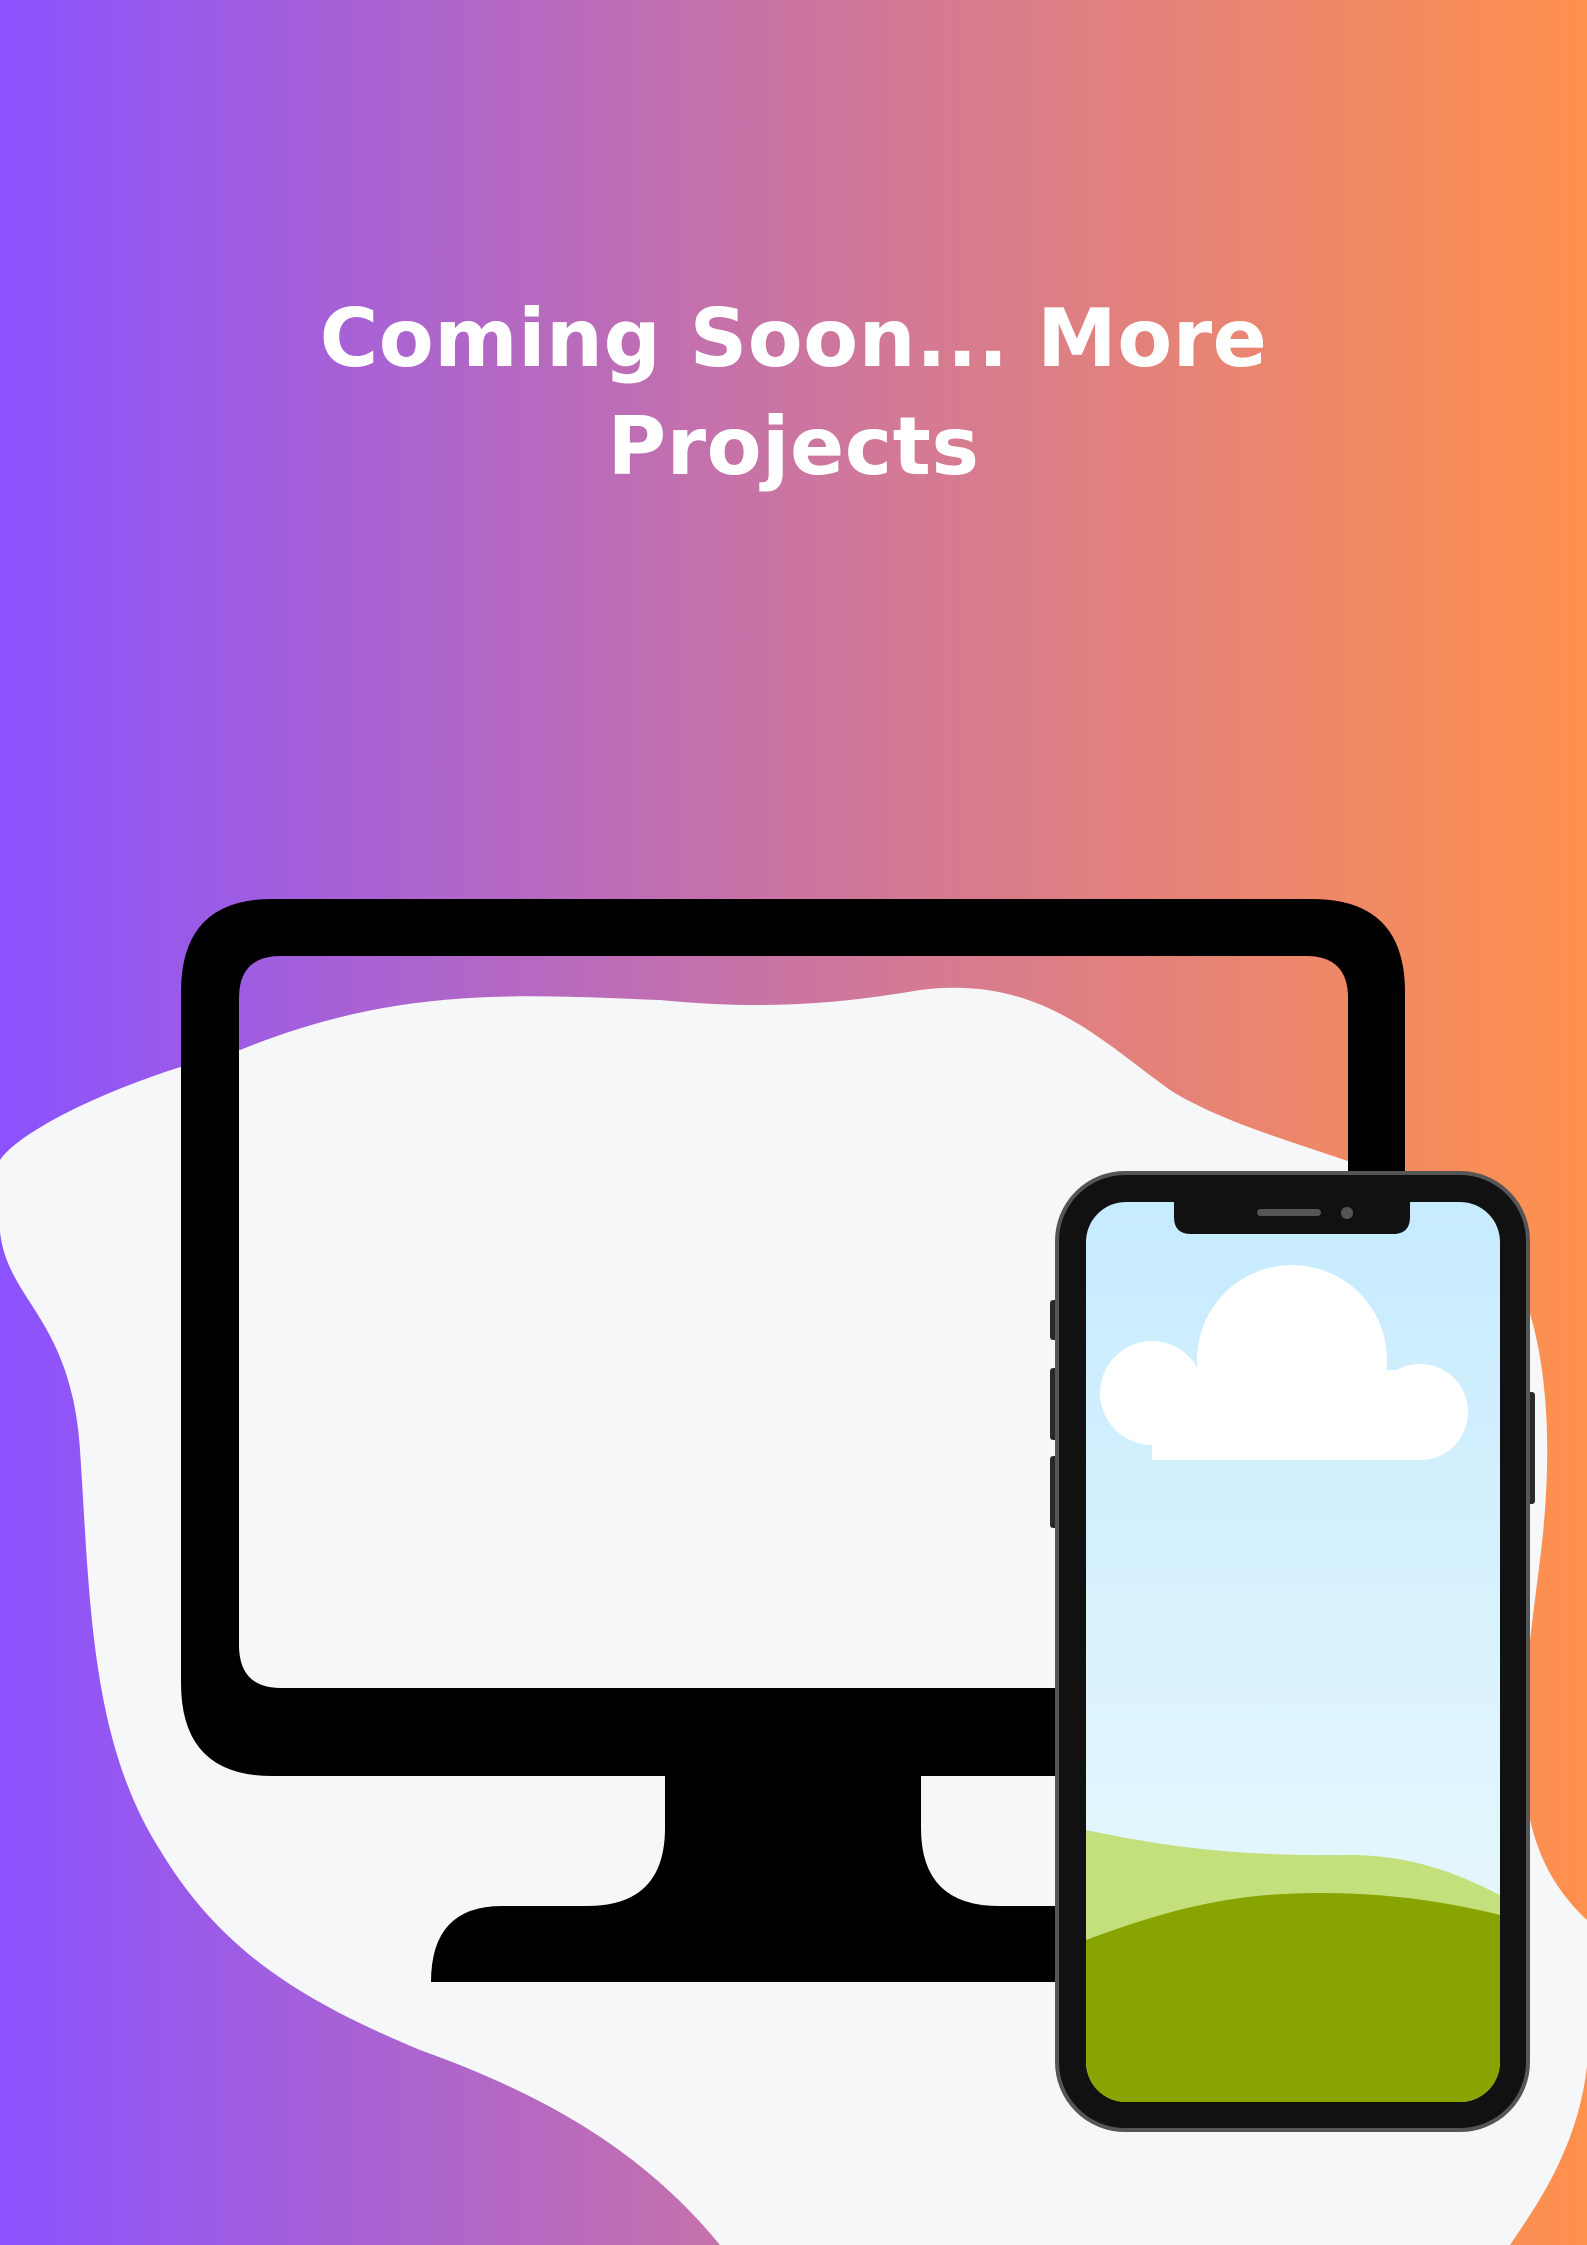  Describe the element at coordinates (1289, 1212) in the screenshot. I see `phone-speaker` at that location.